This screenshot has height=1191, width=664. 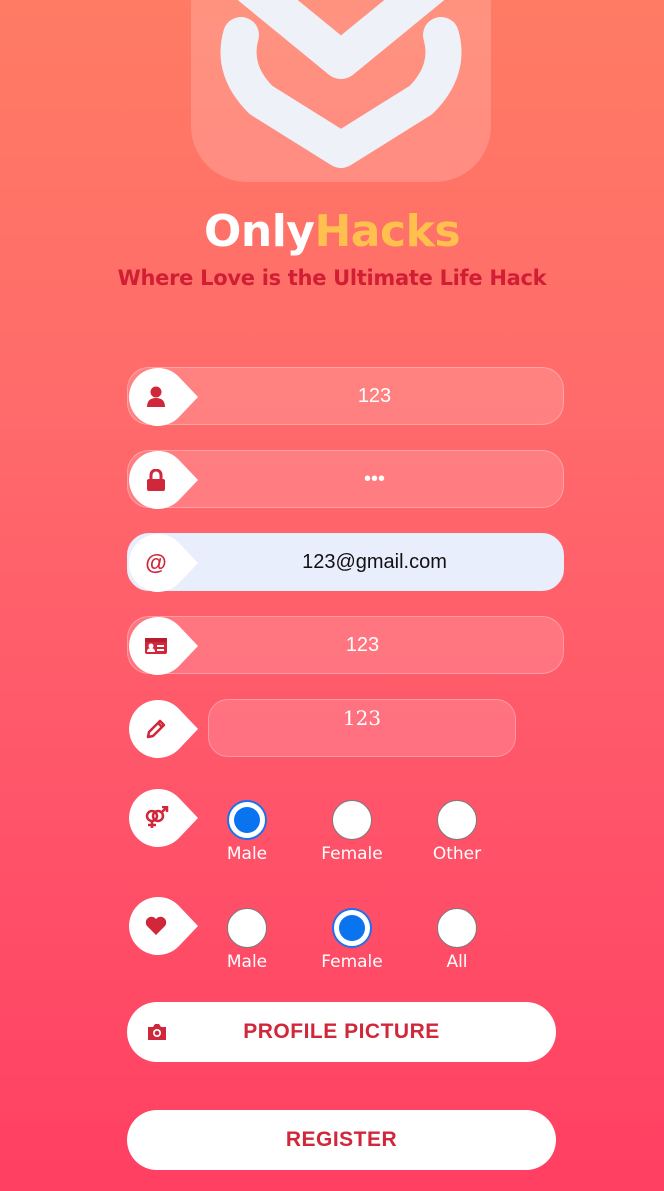 I want to click on id-value: 123, so click(x=374, y=645).